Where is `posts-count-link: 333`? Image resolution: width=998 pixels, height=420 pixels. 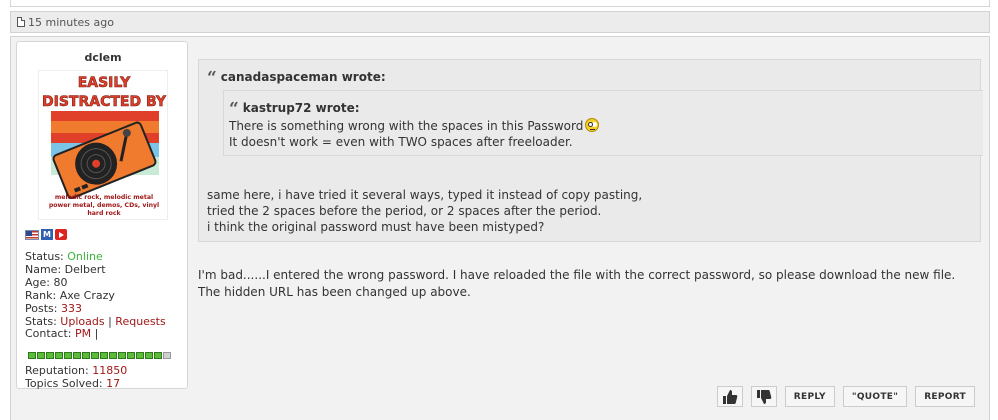 posts-count-link: 333 is located at coordinates (71, 308).